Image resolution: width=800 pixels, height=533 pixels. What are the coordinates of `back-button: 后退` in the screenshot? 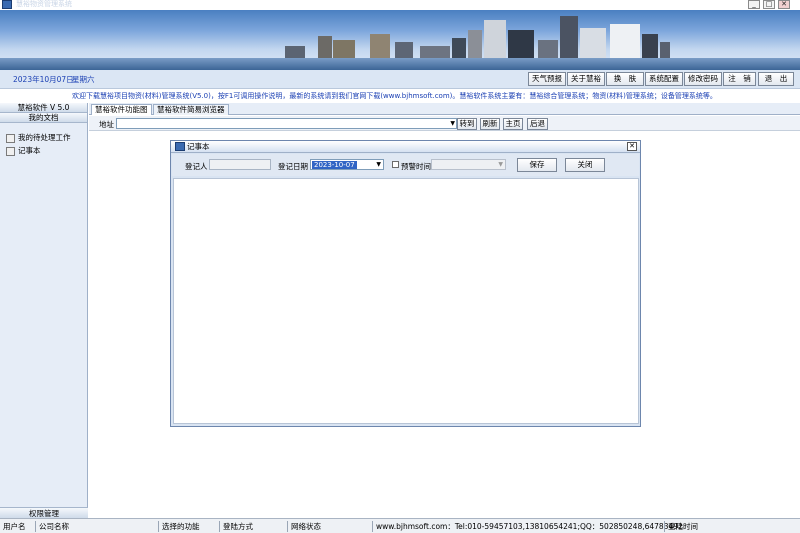 It's located at (537, 124).